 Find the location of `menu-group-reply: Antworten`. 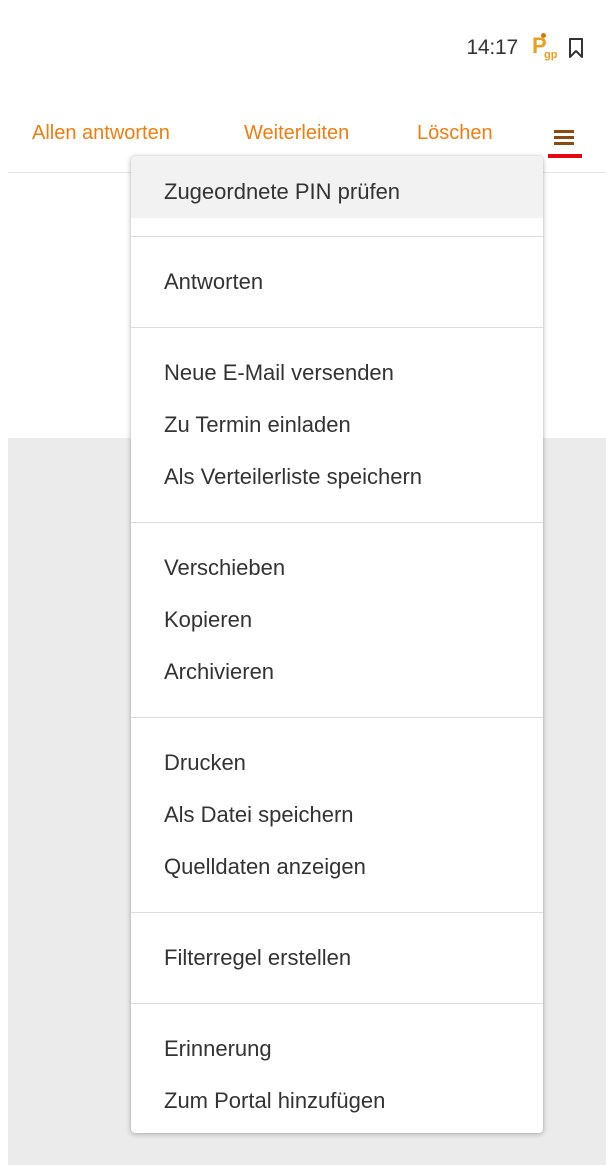

menu-group-reply: Antworten is located at coordinates (337, 282).